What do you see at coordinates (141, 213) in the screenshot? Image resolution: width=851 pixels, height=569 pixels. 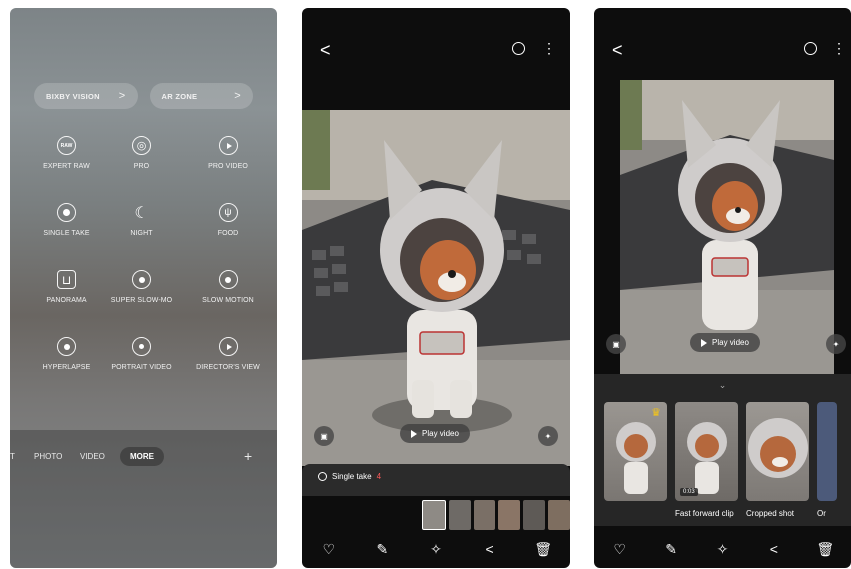 I see `moon-icon: ☾` at bounding box center [141, 213].